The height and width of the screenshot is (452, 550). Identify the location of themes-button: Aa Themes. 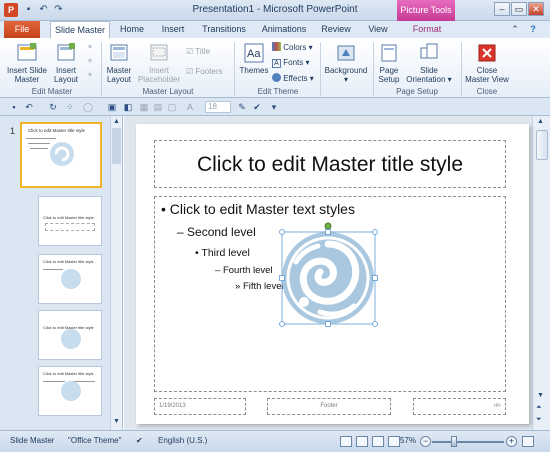
(254, 58).